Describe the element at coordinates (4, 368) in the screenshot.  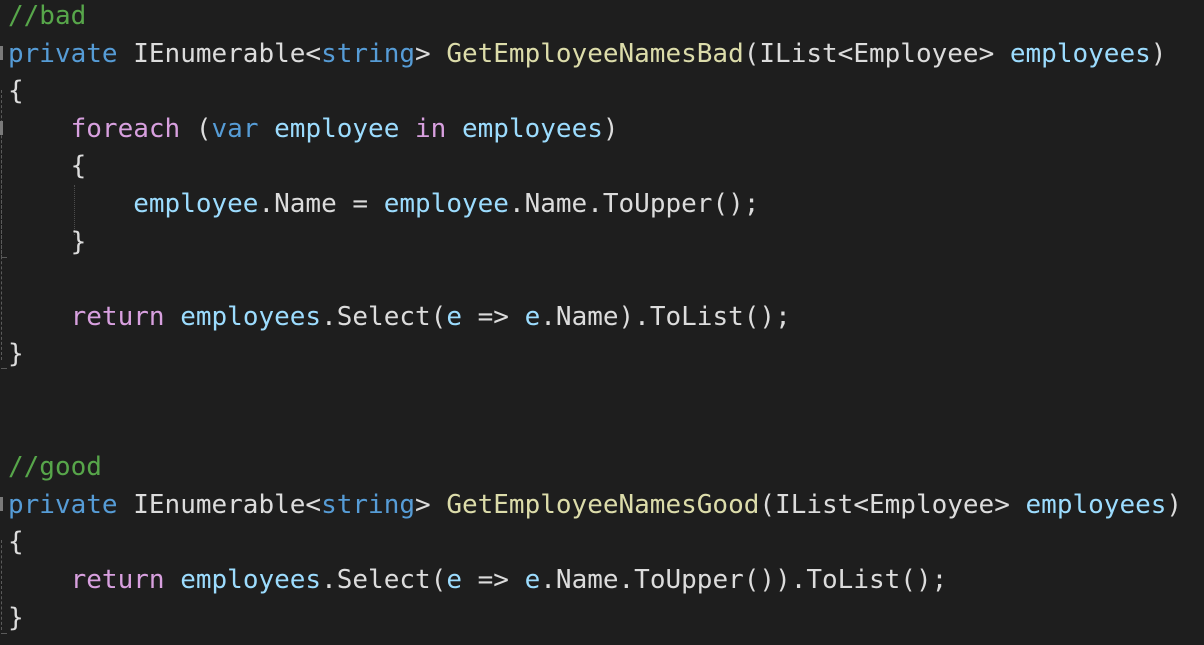
I see `outline-end-method-bad` at that location.